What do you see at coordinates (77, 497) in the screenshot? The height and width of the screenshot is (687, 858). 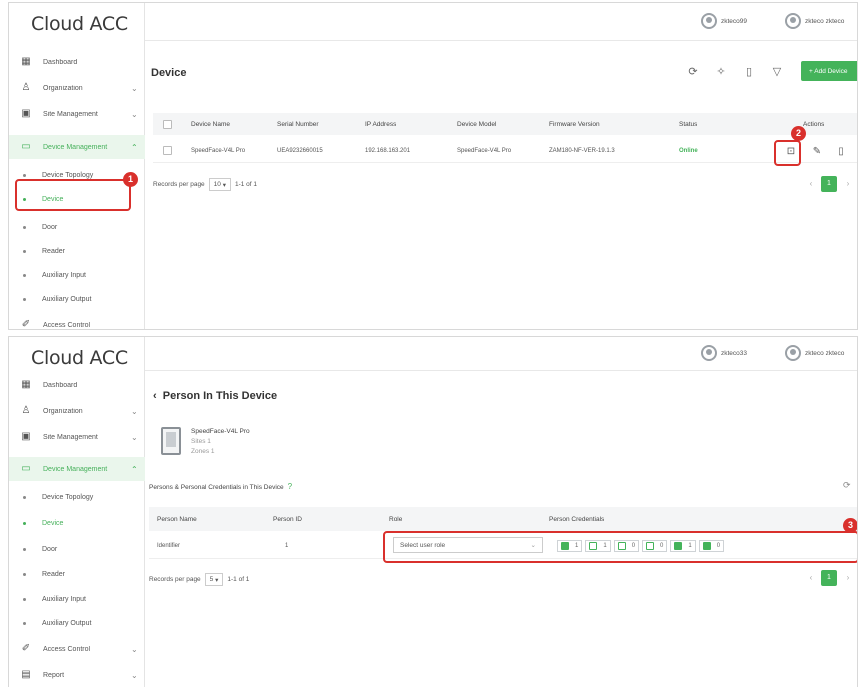 I see `sidebar-sub-device-topology: Device Topology` at bounding box center [77, 497].